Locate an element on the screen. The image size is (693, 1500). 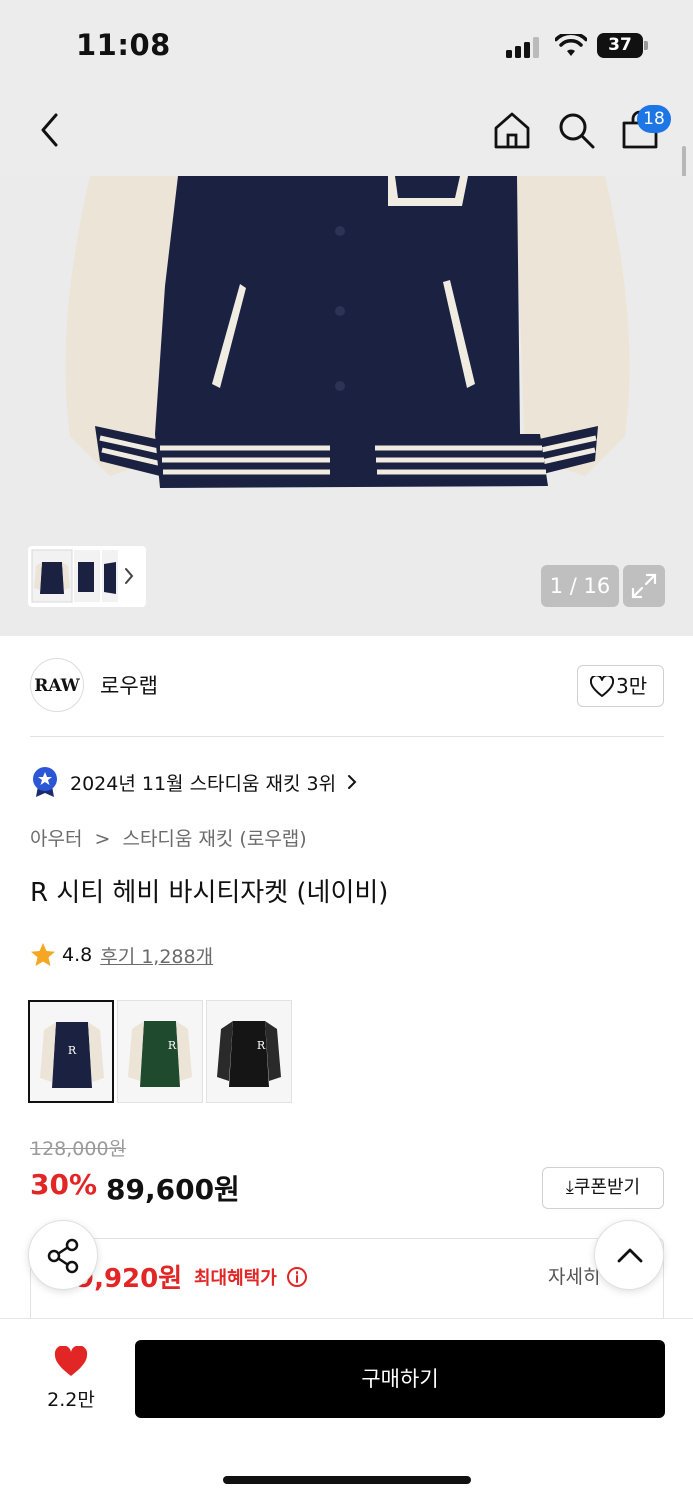
detail-link: 자세히 is located at coordinates (574, 1275).